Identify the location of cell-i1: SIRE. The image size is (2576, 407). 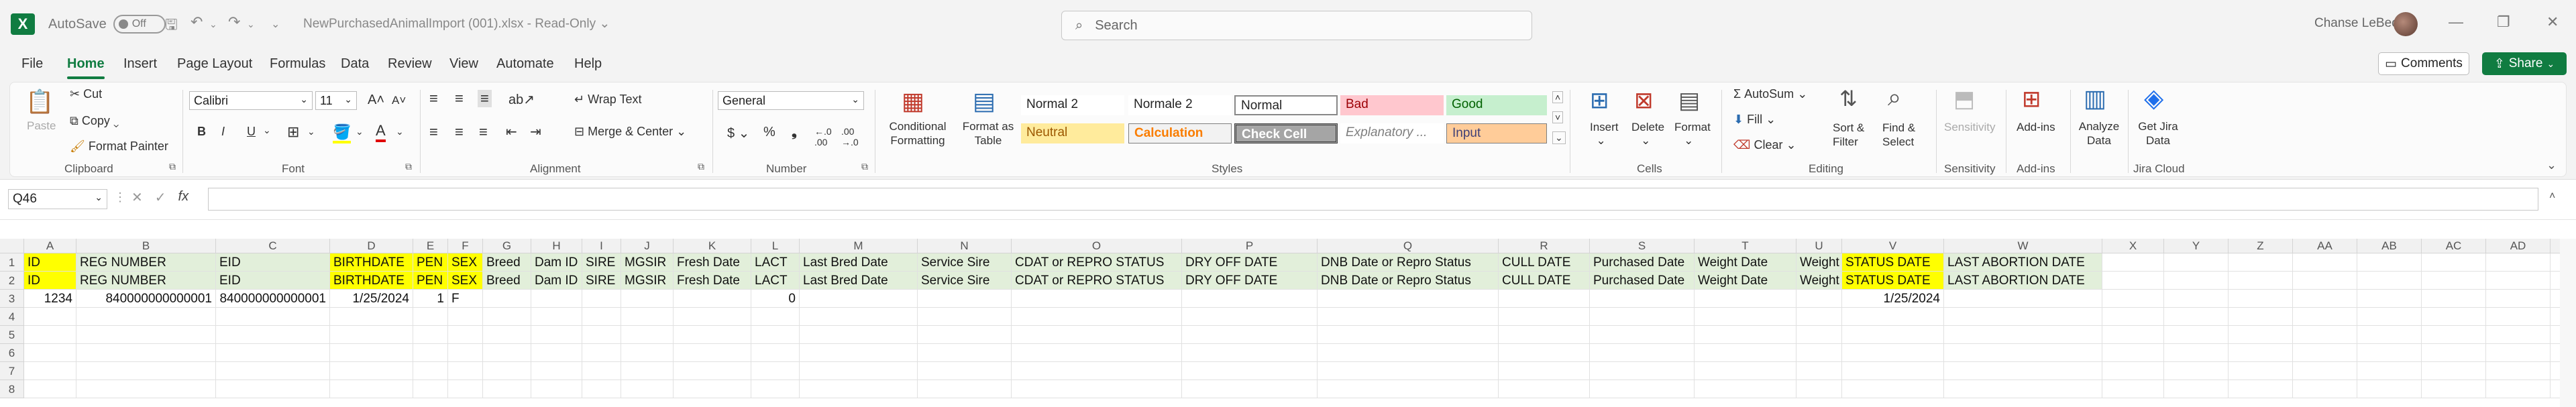
(601, 262).